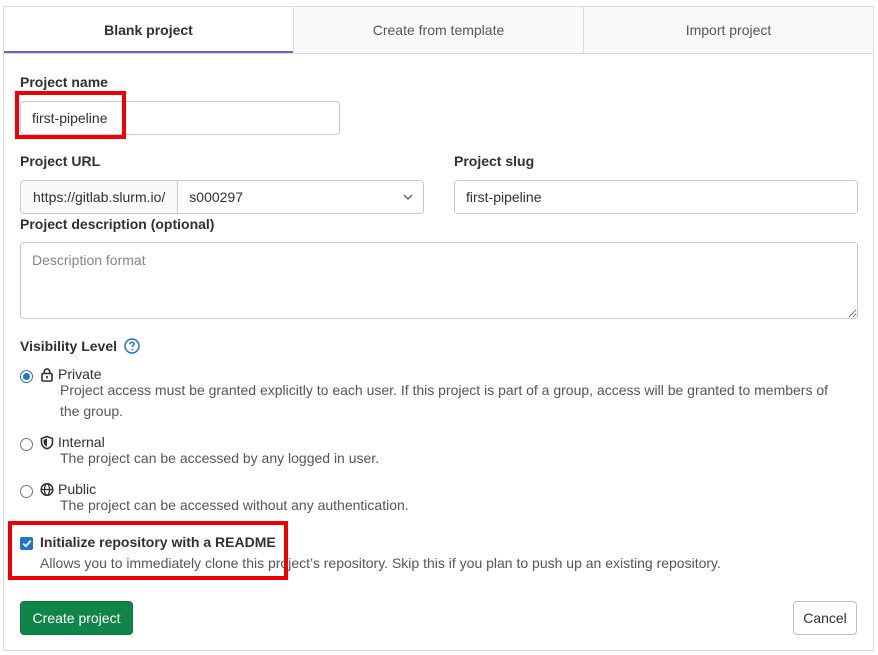 The height and width of the screenshot is (655, 878). Describe the element at coordinates (26, 444) in the screenshot. I see `visibility-internal-radio` at that location.